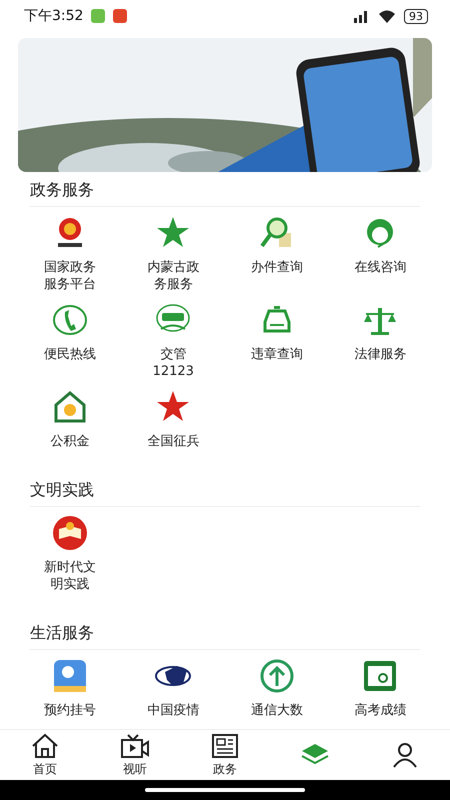 The image size is (450, 800). What do you see at coordinates (173, 276) in the screenshot?
I see `service-link: 内蒙古政务服务` at bounding box center [173, 276].